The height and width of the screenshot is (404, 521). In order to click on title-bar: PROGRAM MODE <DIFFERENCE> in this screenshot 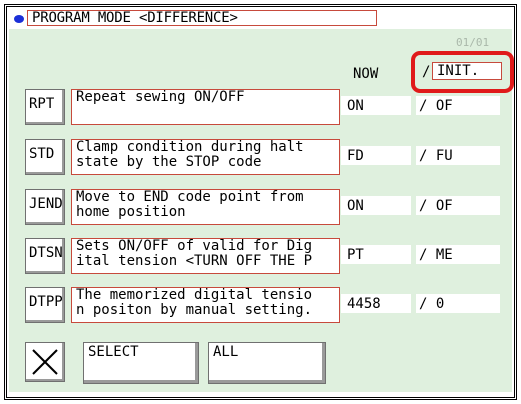, I will do `click(260, 19)`.